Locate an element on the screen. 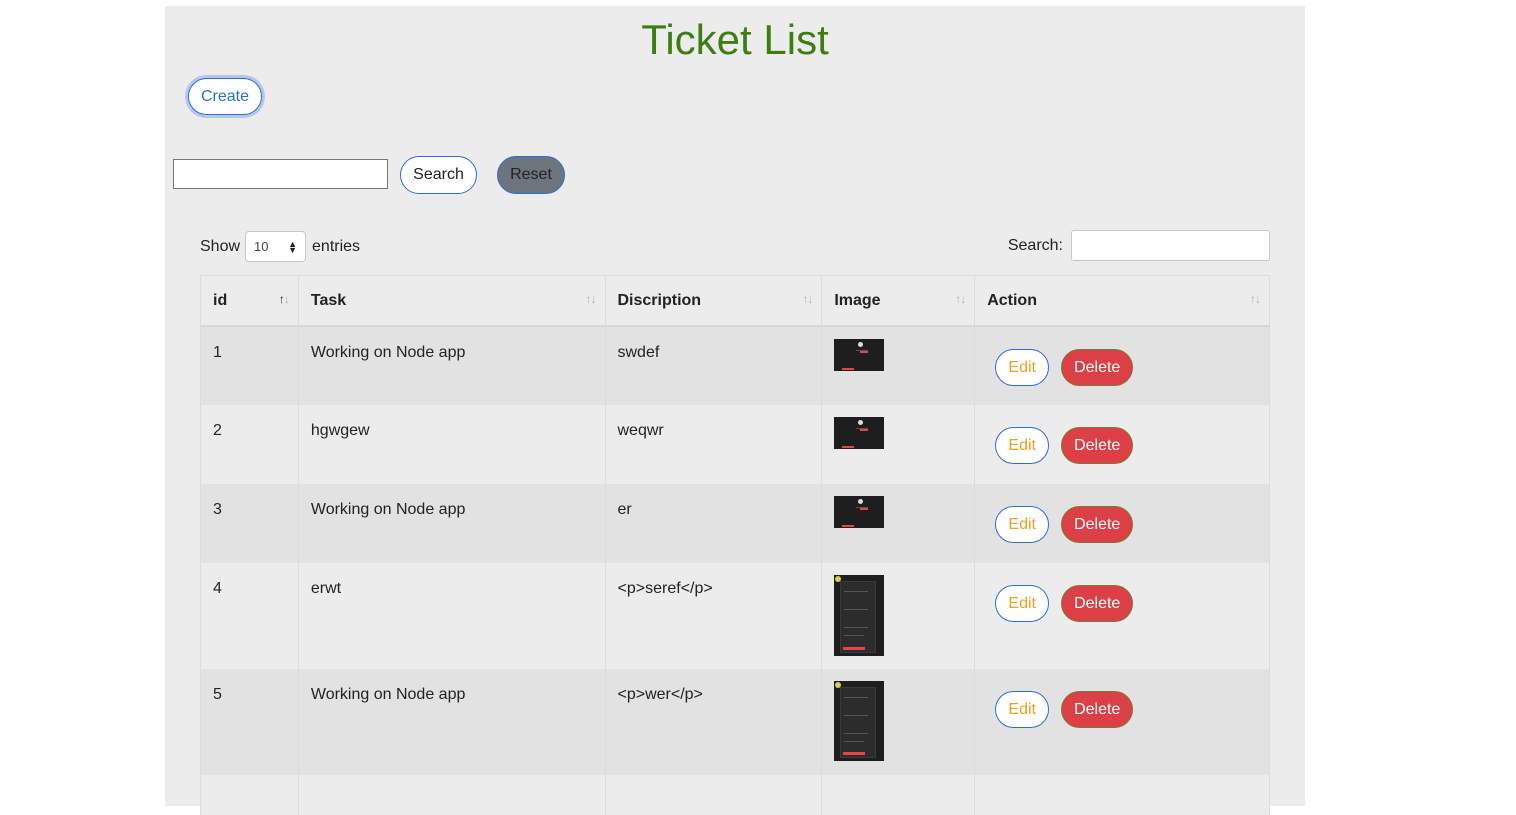 This screenshot has height=815, width=1516. column-header-image: Image ↑↓ is located at coordinates (898, 301).